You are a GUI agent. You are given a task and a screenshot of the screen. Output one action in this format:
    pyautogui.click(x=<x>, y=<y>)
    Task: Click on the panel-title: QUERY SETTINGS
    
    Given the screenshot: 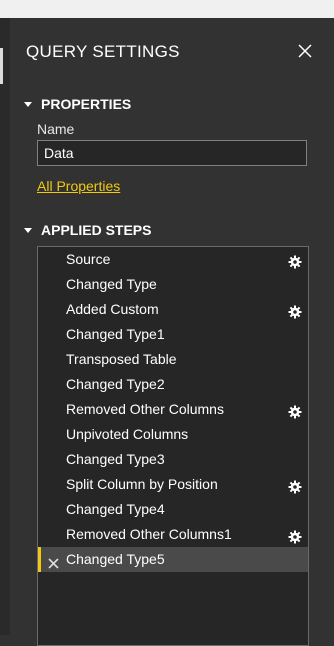 What is the action you would take?
    pyautogui.click(x=103, y=51)
    